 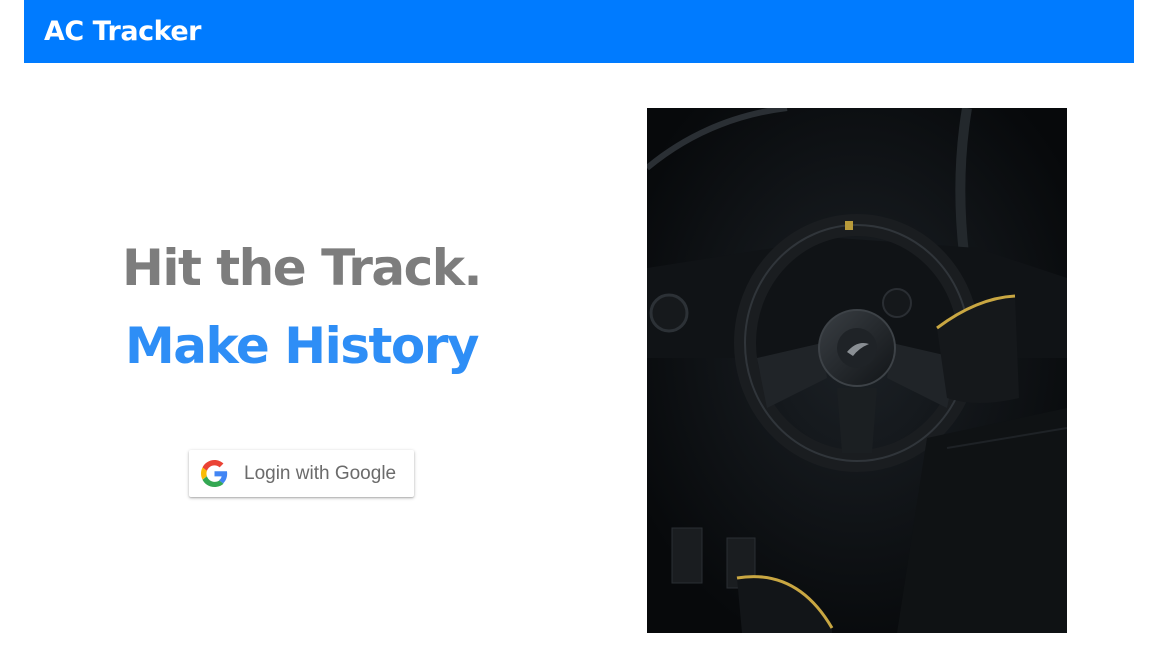 What do you see at coordinates (302, 268) in the screenshot?
I see `headline-hit-the-track: Hit the Track.` at bounding box center [302, 268].